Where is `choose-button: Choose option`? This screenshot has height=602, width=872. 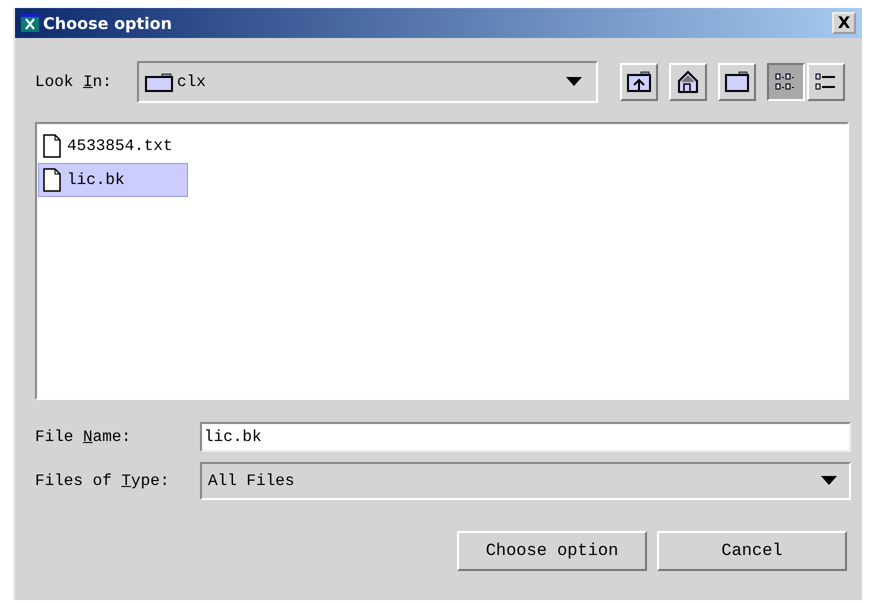 choose-button: Choose option is located at coordinates (552, 551).